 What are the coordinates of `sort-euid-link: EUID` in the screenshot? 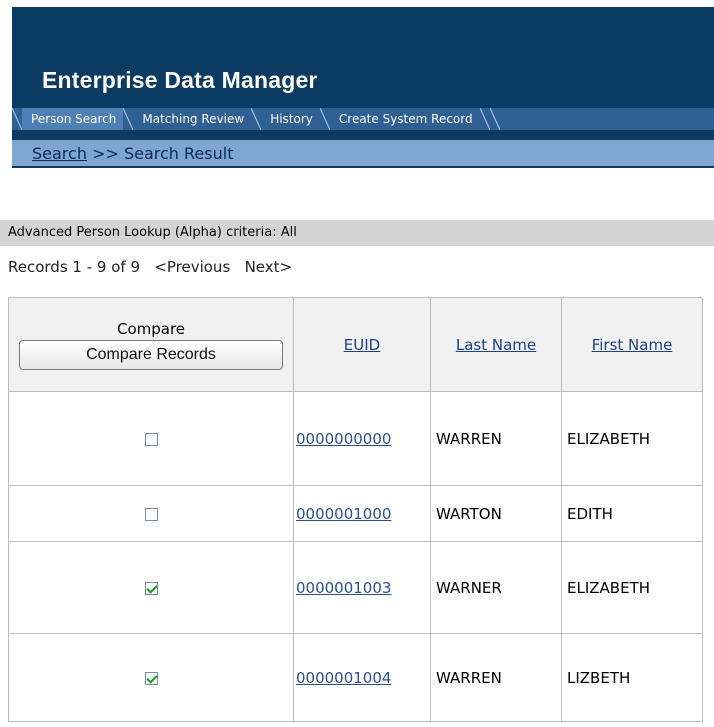 It's located at (362, 345).